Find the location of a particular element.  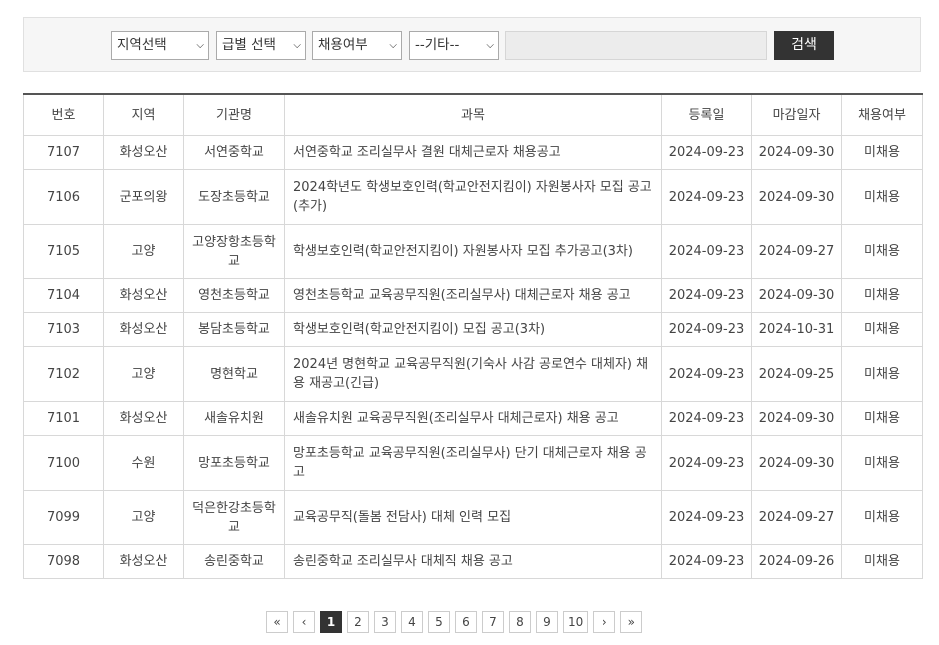

page-button-5: 5 is located at coordinates (439, 622).